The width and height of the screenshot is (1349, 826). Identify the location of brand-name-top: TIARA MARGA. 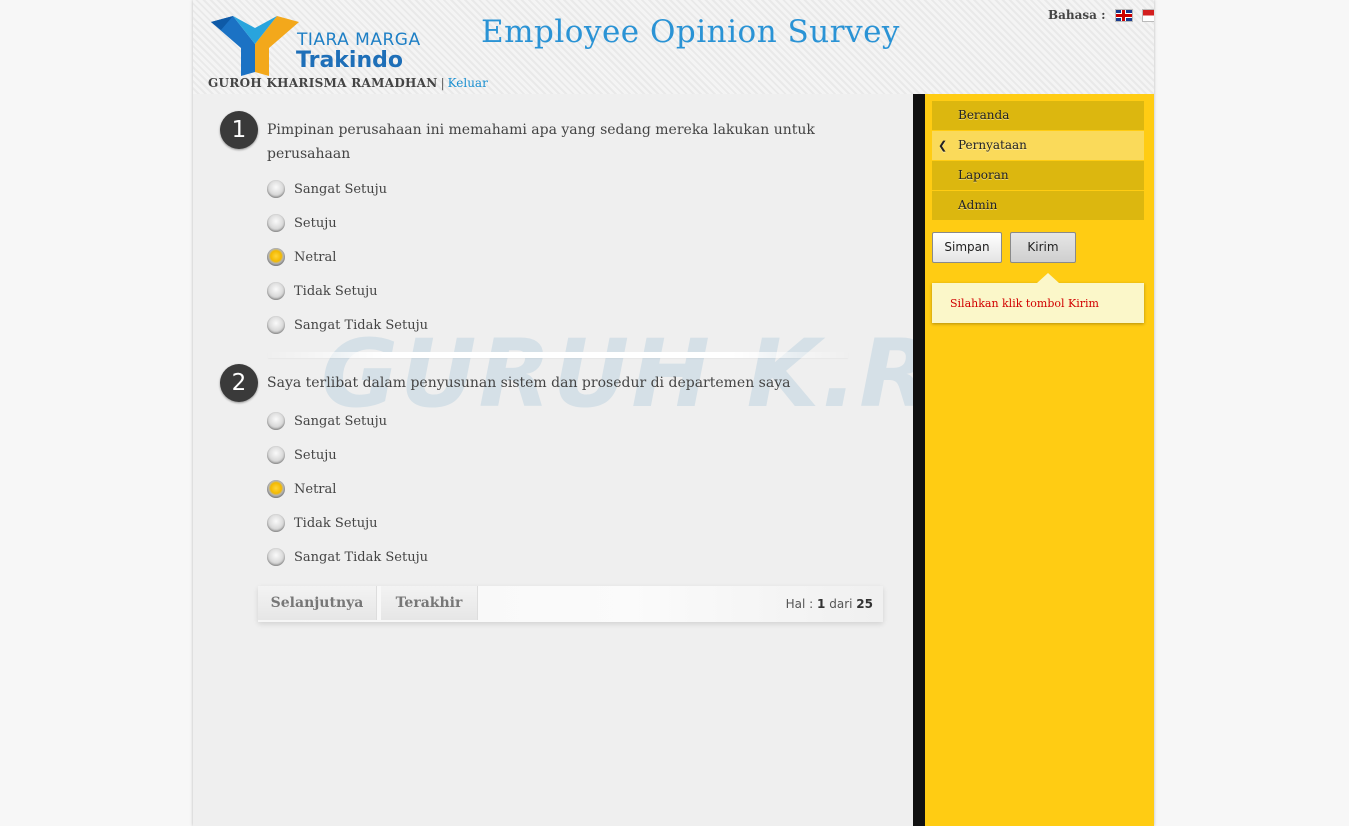
(359, 40).